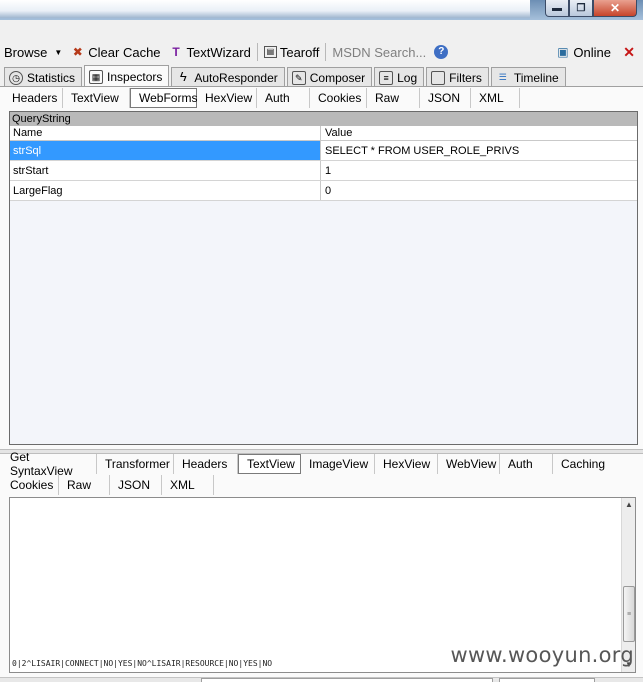 The image size is (643, 682). What do you see at coordinates (163, 98) in the screenshot?
I see `request-tab-webforms: WebForms` at bounding box center [163, 98].